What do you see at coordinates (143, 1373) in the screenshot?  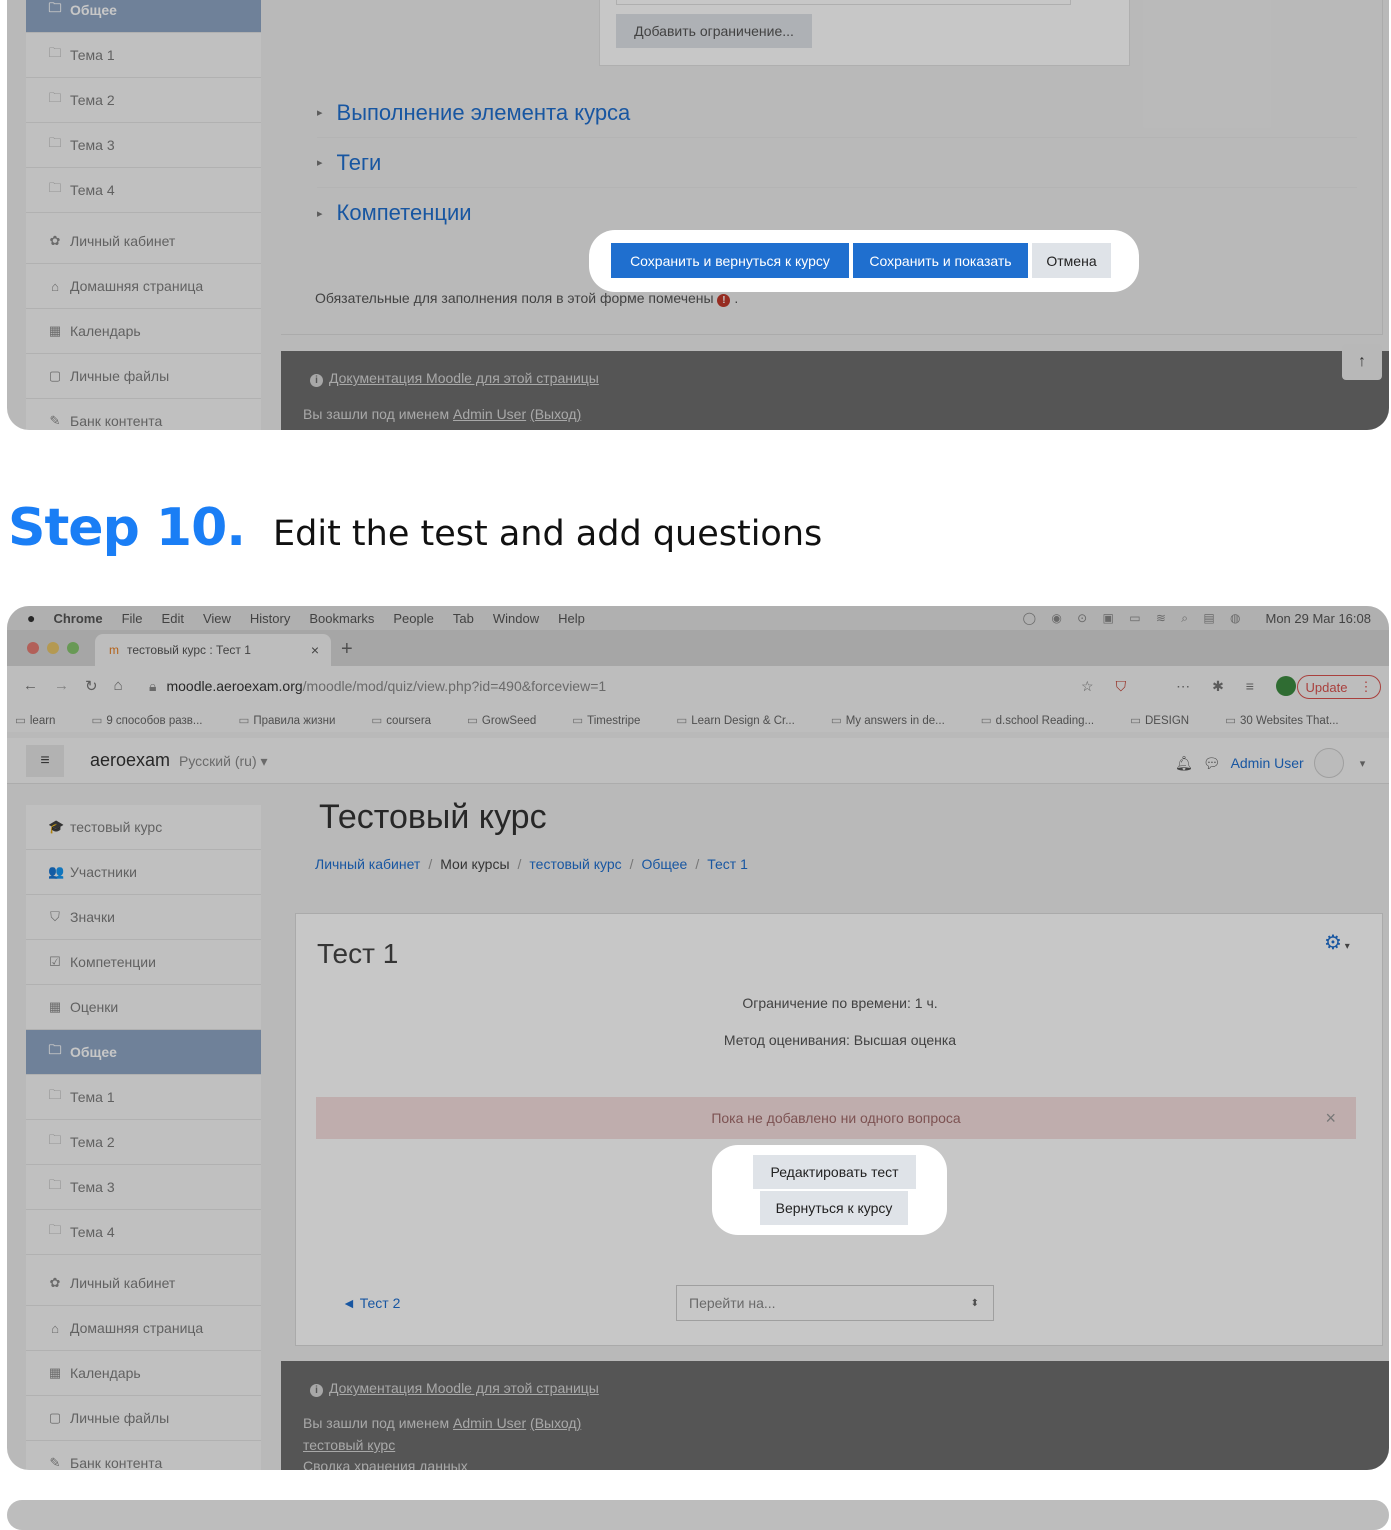 I see `sidebar-item-13: ▦ Календарь` at bounding box center [143, 1373].